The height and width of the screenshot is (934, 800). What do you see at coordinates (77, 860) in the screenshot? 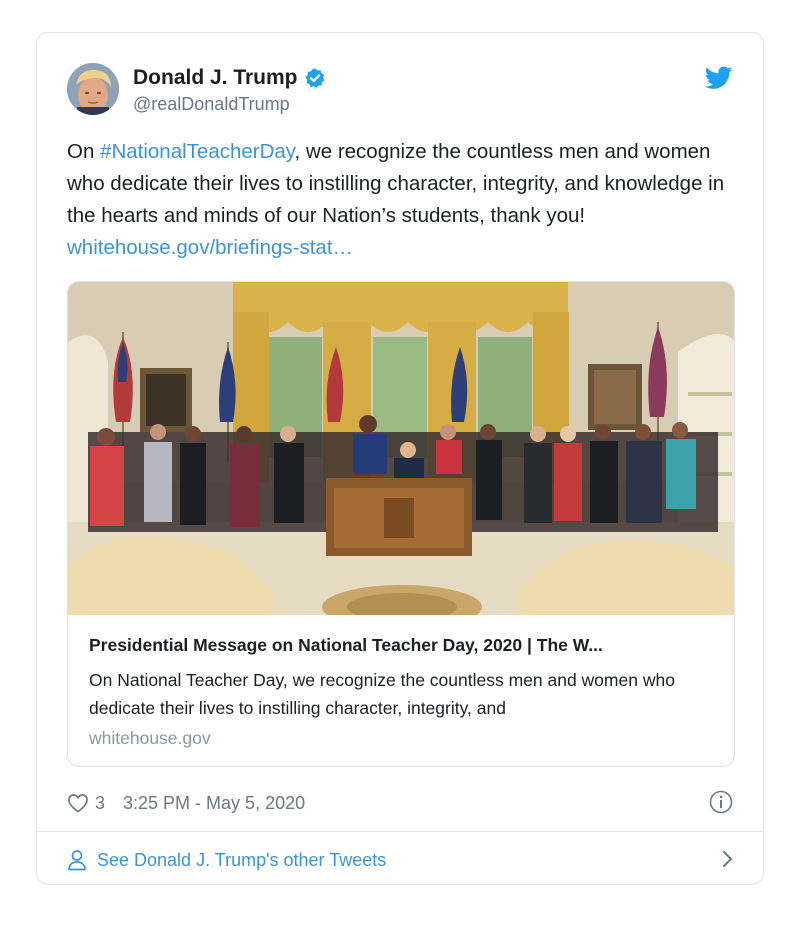
I see `person-icon` at bounding box center [77, 860].